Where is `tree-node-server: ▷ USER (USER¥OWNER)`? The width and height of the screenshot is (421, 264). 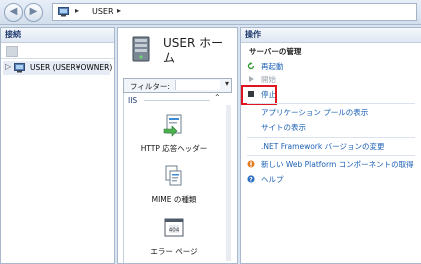 tree-node-server: ▷ USER (USER¥OWNER) is located at coordinates (58, 68).